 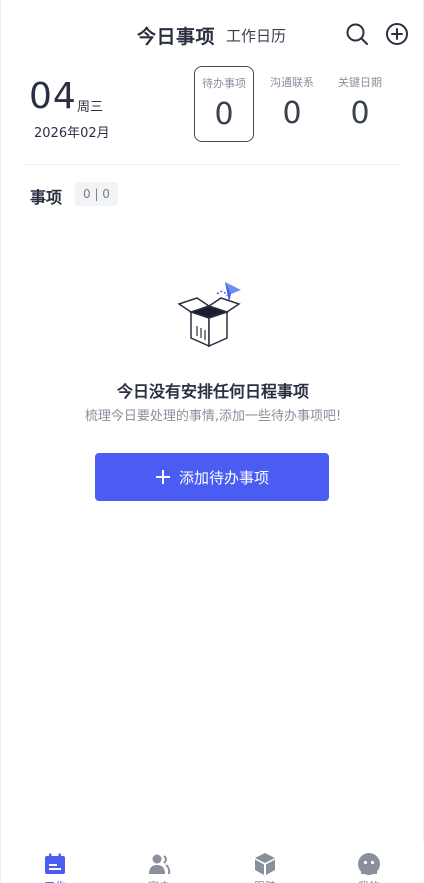 I want to click on contacts-icon, so click(x=160, y=864).